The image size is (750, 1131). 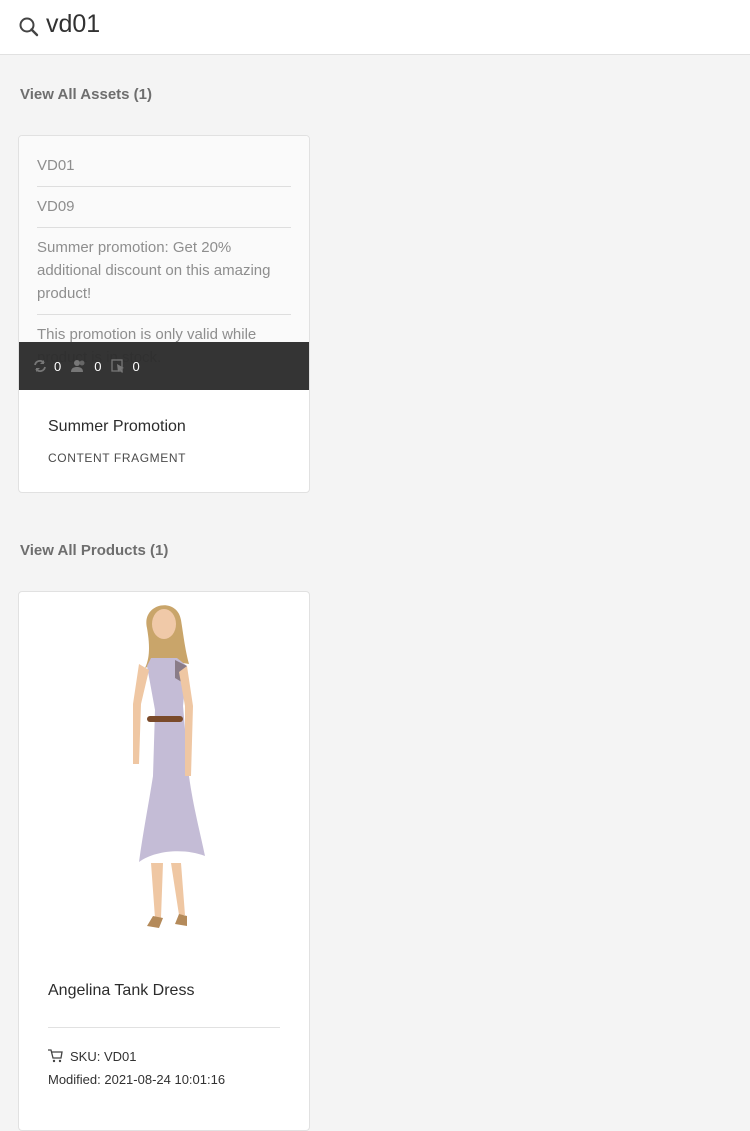 What do you see at coordinates (164, 1027) in the screenshot?
I see `divider` at bounding box center [164, 1027].